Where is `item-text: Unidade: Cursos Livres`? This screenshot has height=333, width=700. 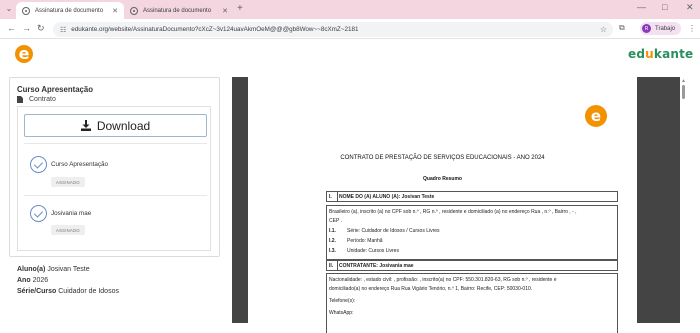 item-text: Unidade: Cursos Livres is located at coordinates (373, 251).